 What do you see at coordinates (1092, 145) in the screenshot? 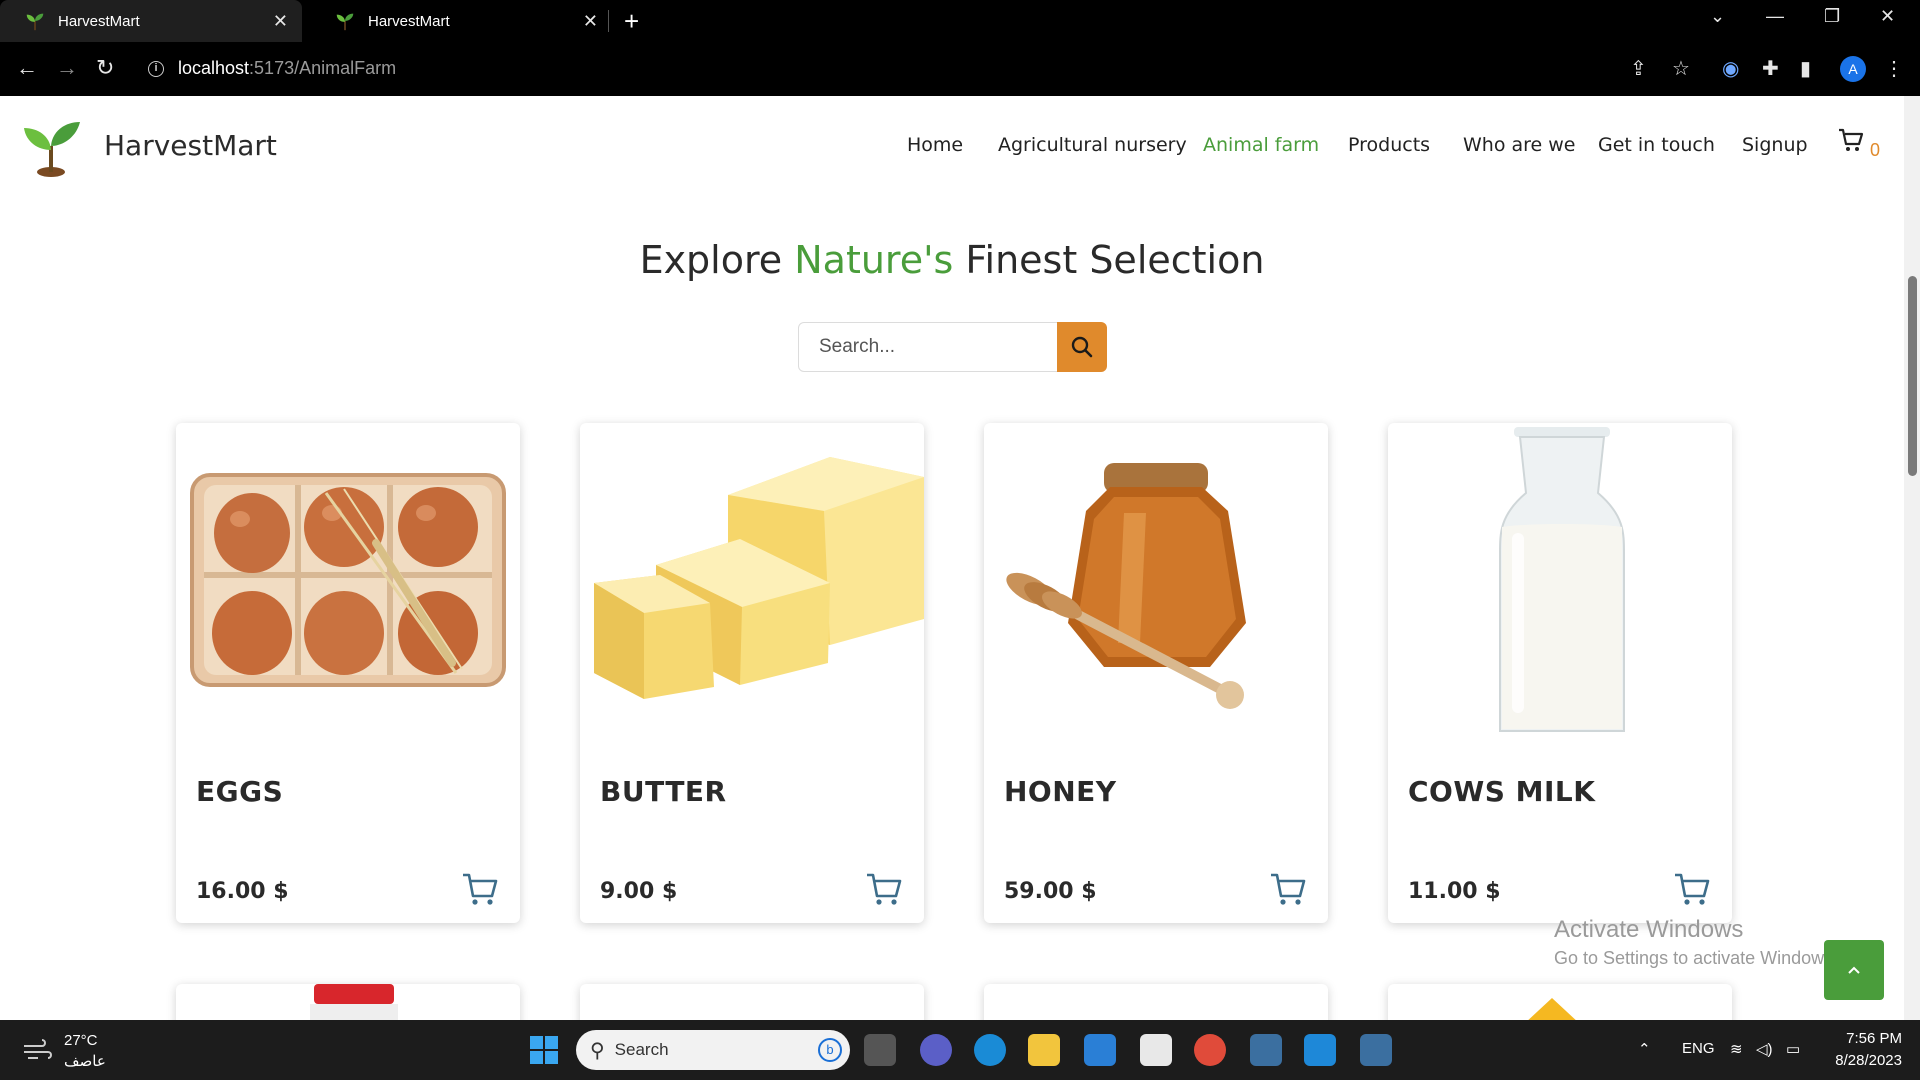
I see `nav-agricultural-nursery: Agricultural nursery` at bounding box center [1092, 145].